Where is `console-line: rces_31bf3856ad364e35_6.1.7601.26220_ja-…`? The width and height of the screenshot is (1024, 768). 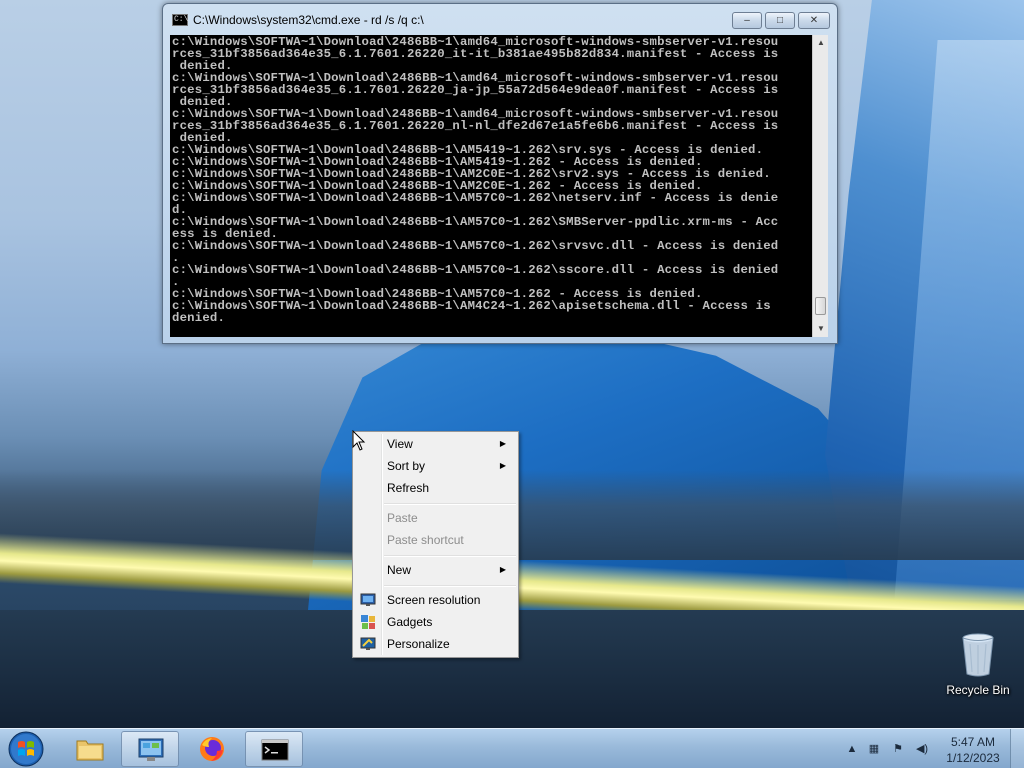 console-line: rces_31bf3856ad364e35_6.1.7601.26220_ja-… is located at coordinates (475, 90).